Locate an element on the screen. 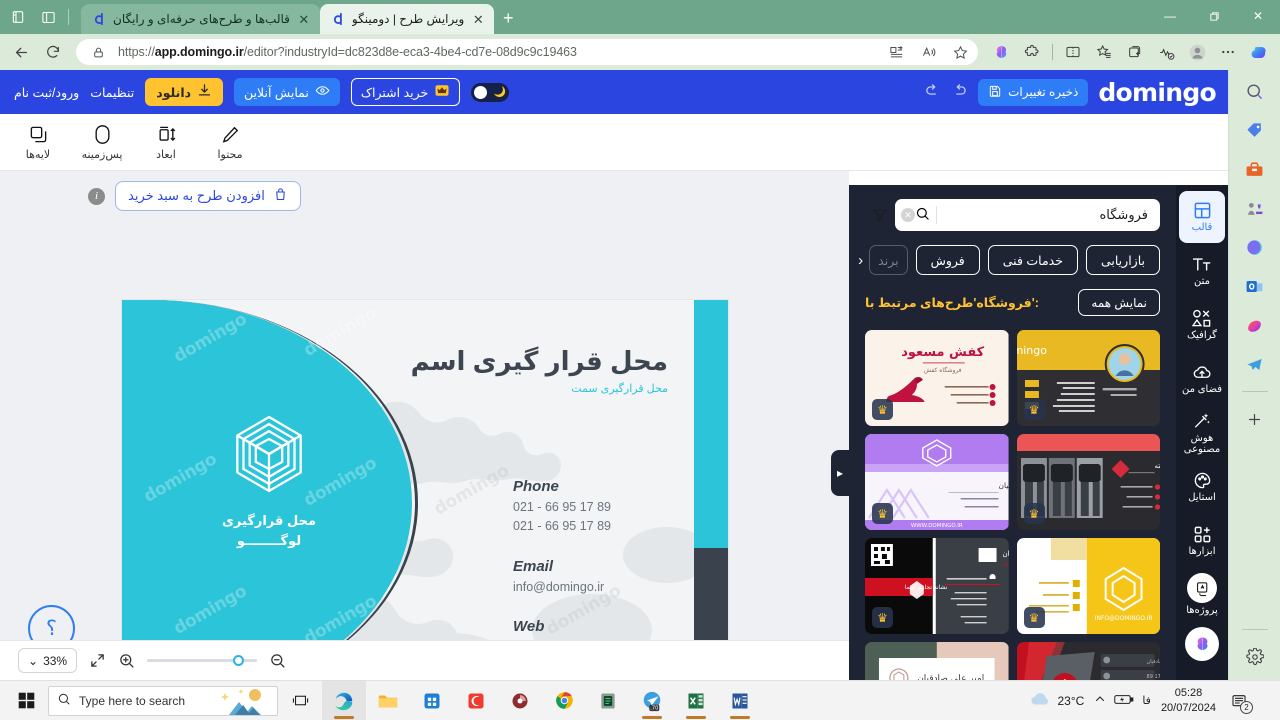 Image resolution: width=1280 pixels, height=720 pixels. taskbar-photoscape-icon is located at coordinates (520, 700).